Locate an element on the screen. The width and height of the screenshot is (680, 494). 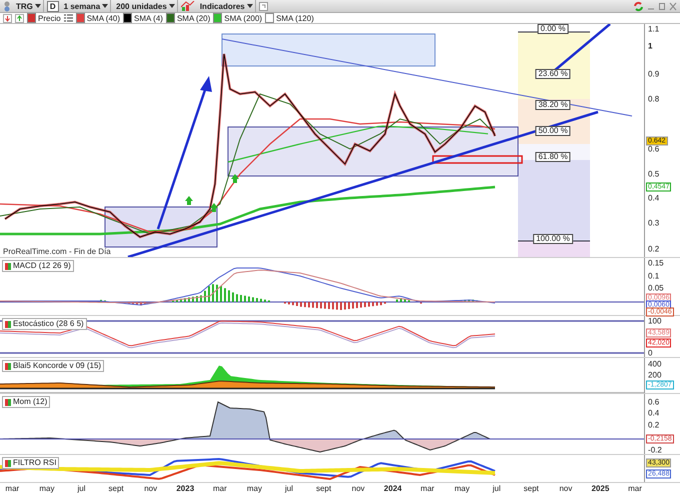
fibonacci-level-label: 61.80 % is located at coordinates (553, 157).